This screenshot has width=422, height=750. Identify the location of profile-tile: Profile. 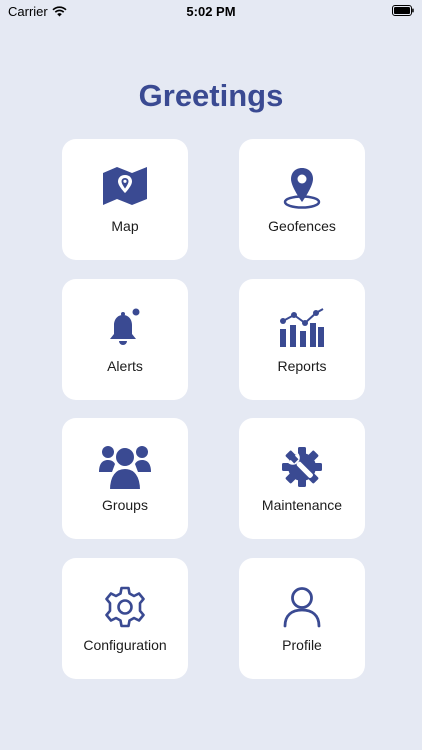
(302, 618).